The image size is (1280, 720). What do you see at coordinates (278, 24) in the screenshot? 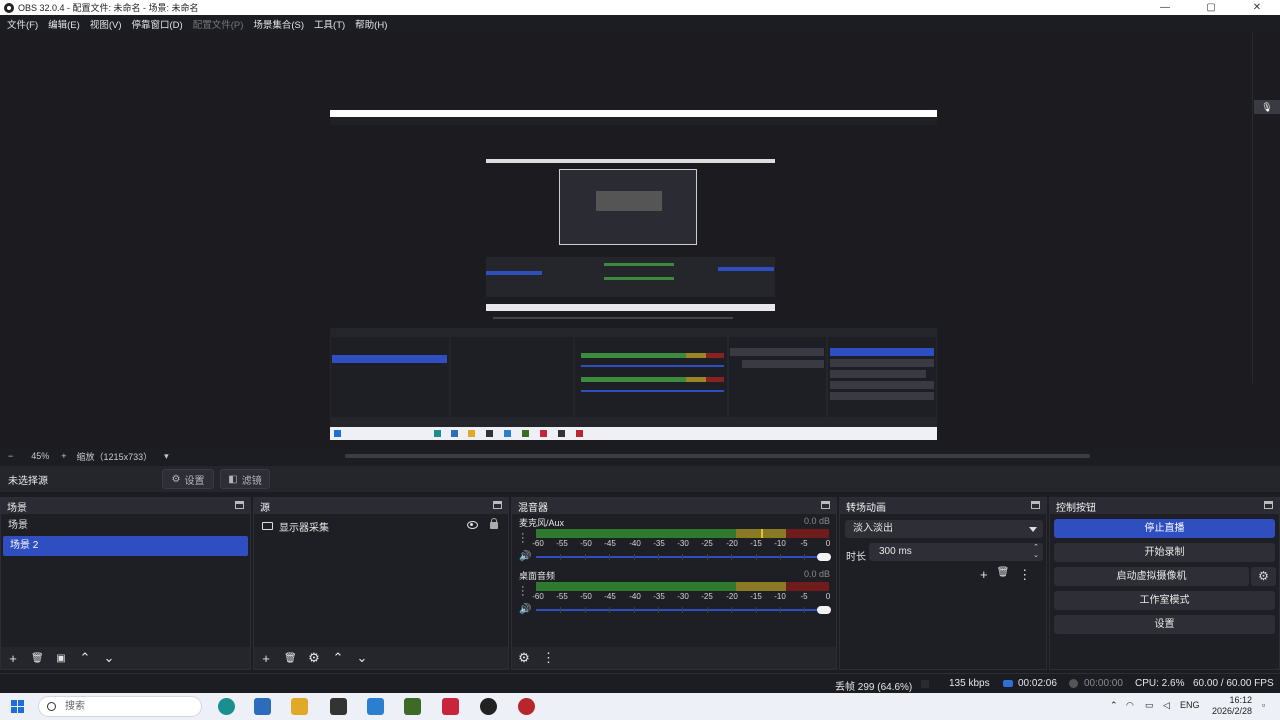
I see `menu-scene-collection: 场景集合(S)` at bounding box center [278, 24].